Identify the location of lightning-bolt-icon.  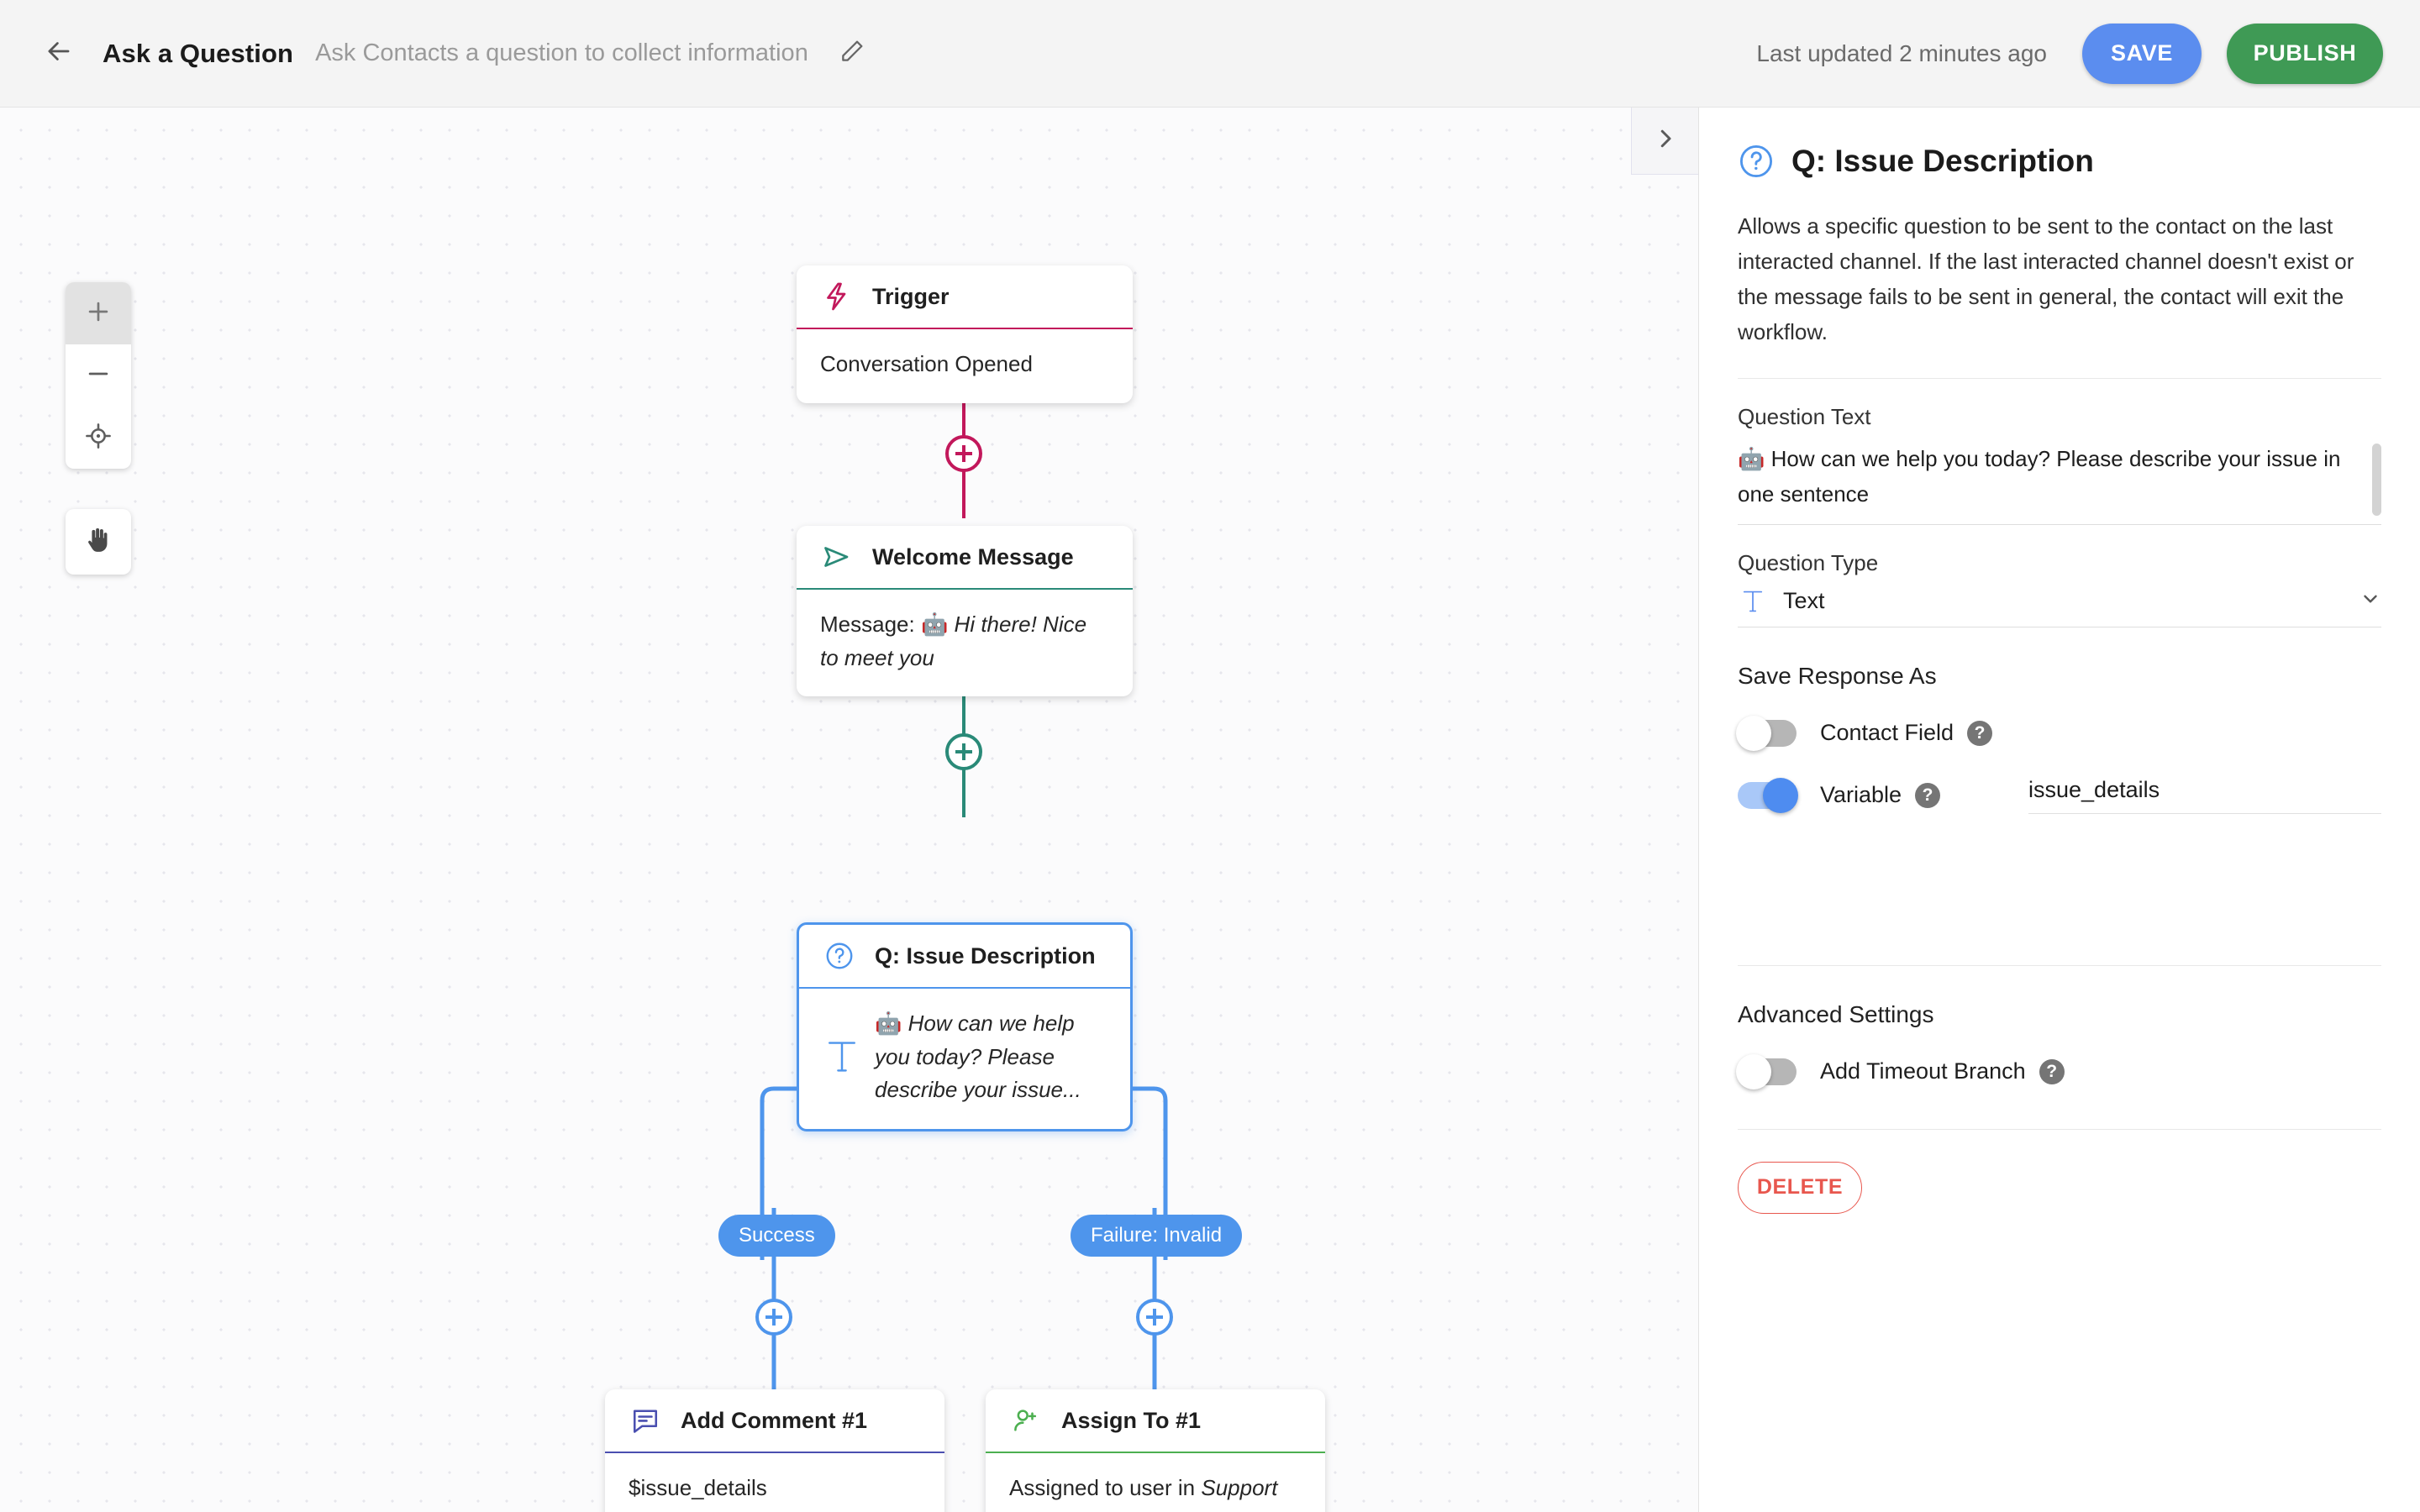
(837, 296).